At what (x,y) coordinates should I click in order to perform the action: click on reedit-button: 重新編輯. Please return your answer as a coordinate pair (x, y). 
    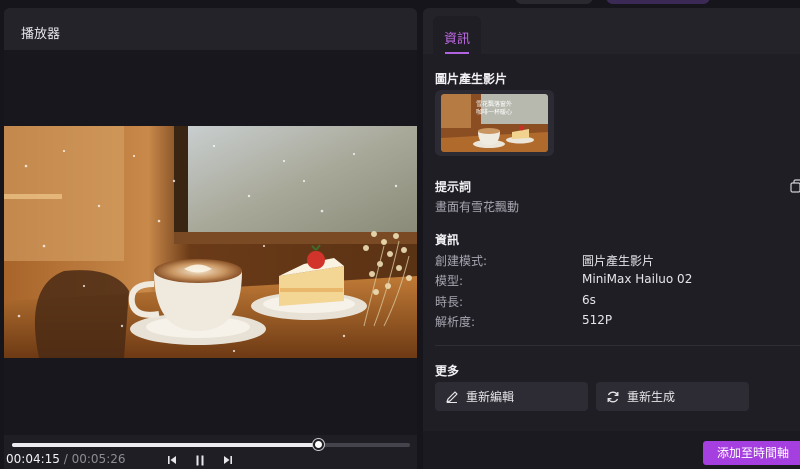
    Looking at the image, I should click on (511, 396).